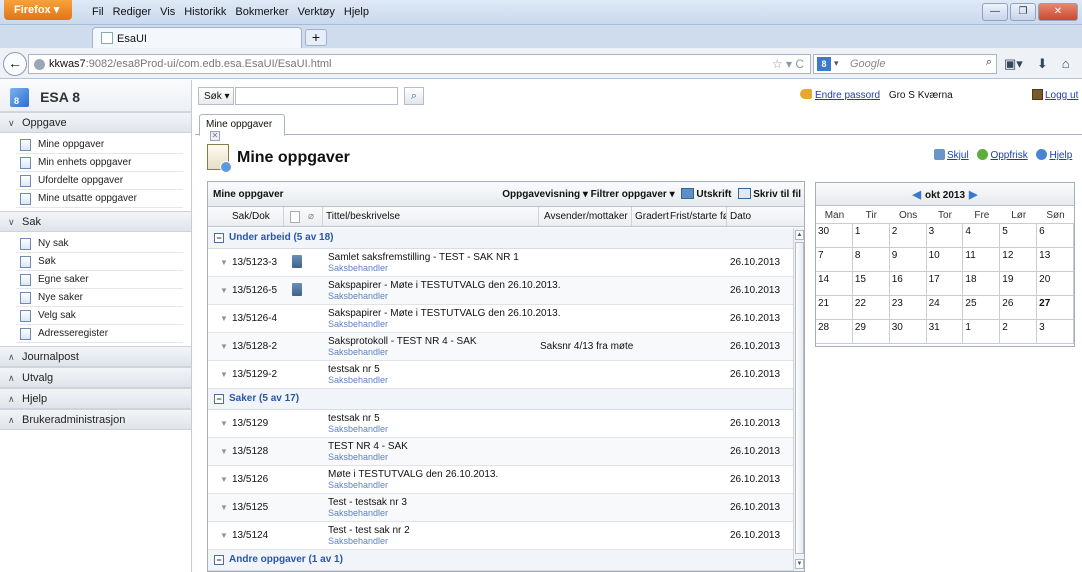 Image resolution: width=1082 pixels, height=572 pixels. I want to click on col-graded: Gradert, so click(652, 216).